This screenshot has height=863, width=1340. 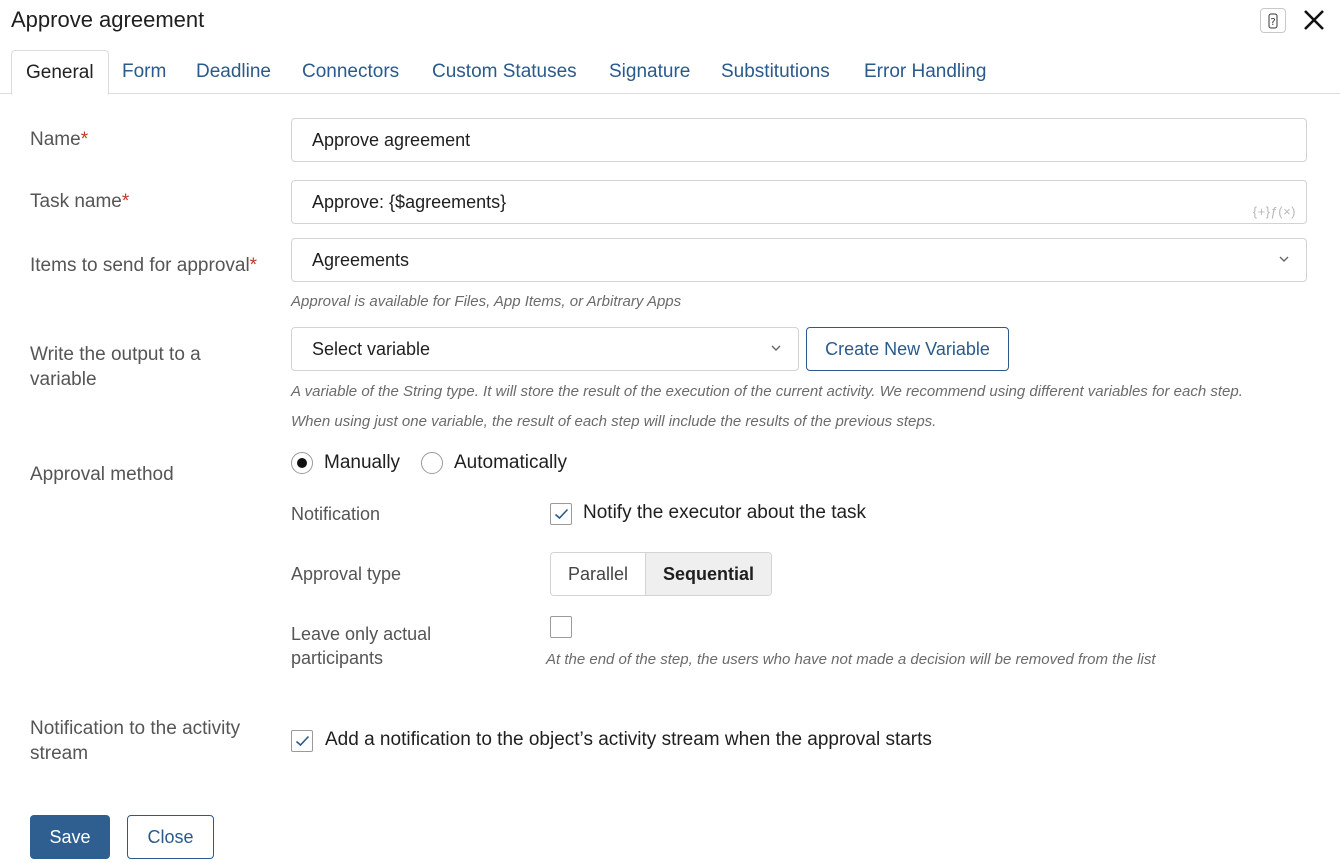 I want to click on activity-stream-checkbox, so click(x=302, y=741).